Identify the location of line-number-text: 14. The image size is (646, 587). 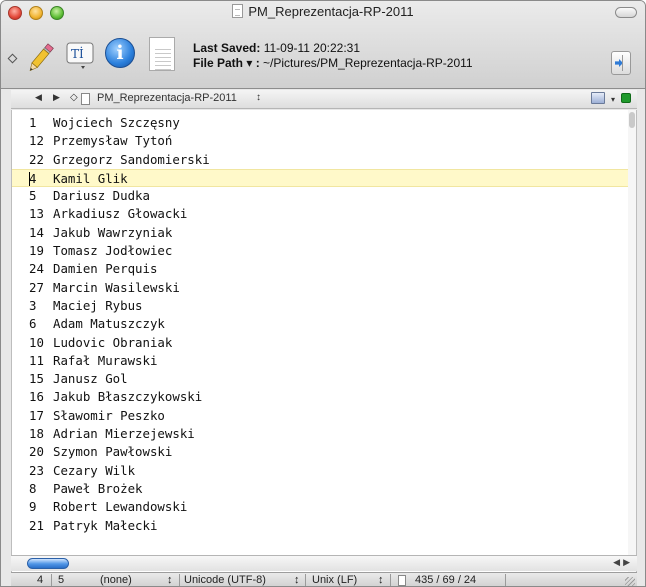
(36, 232).